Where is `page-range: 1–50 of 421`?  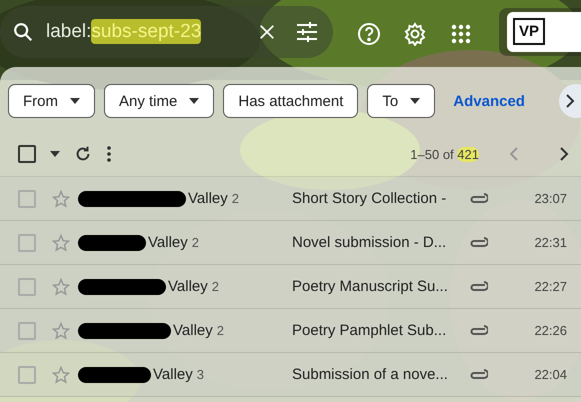
page-range: 1–50 of 421 is located at coordinates (444, 154).